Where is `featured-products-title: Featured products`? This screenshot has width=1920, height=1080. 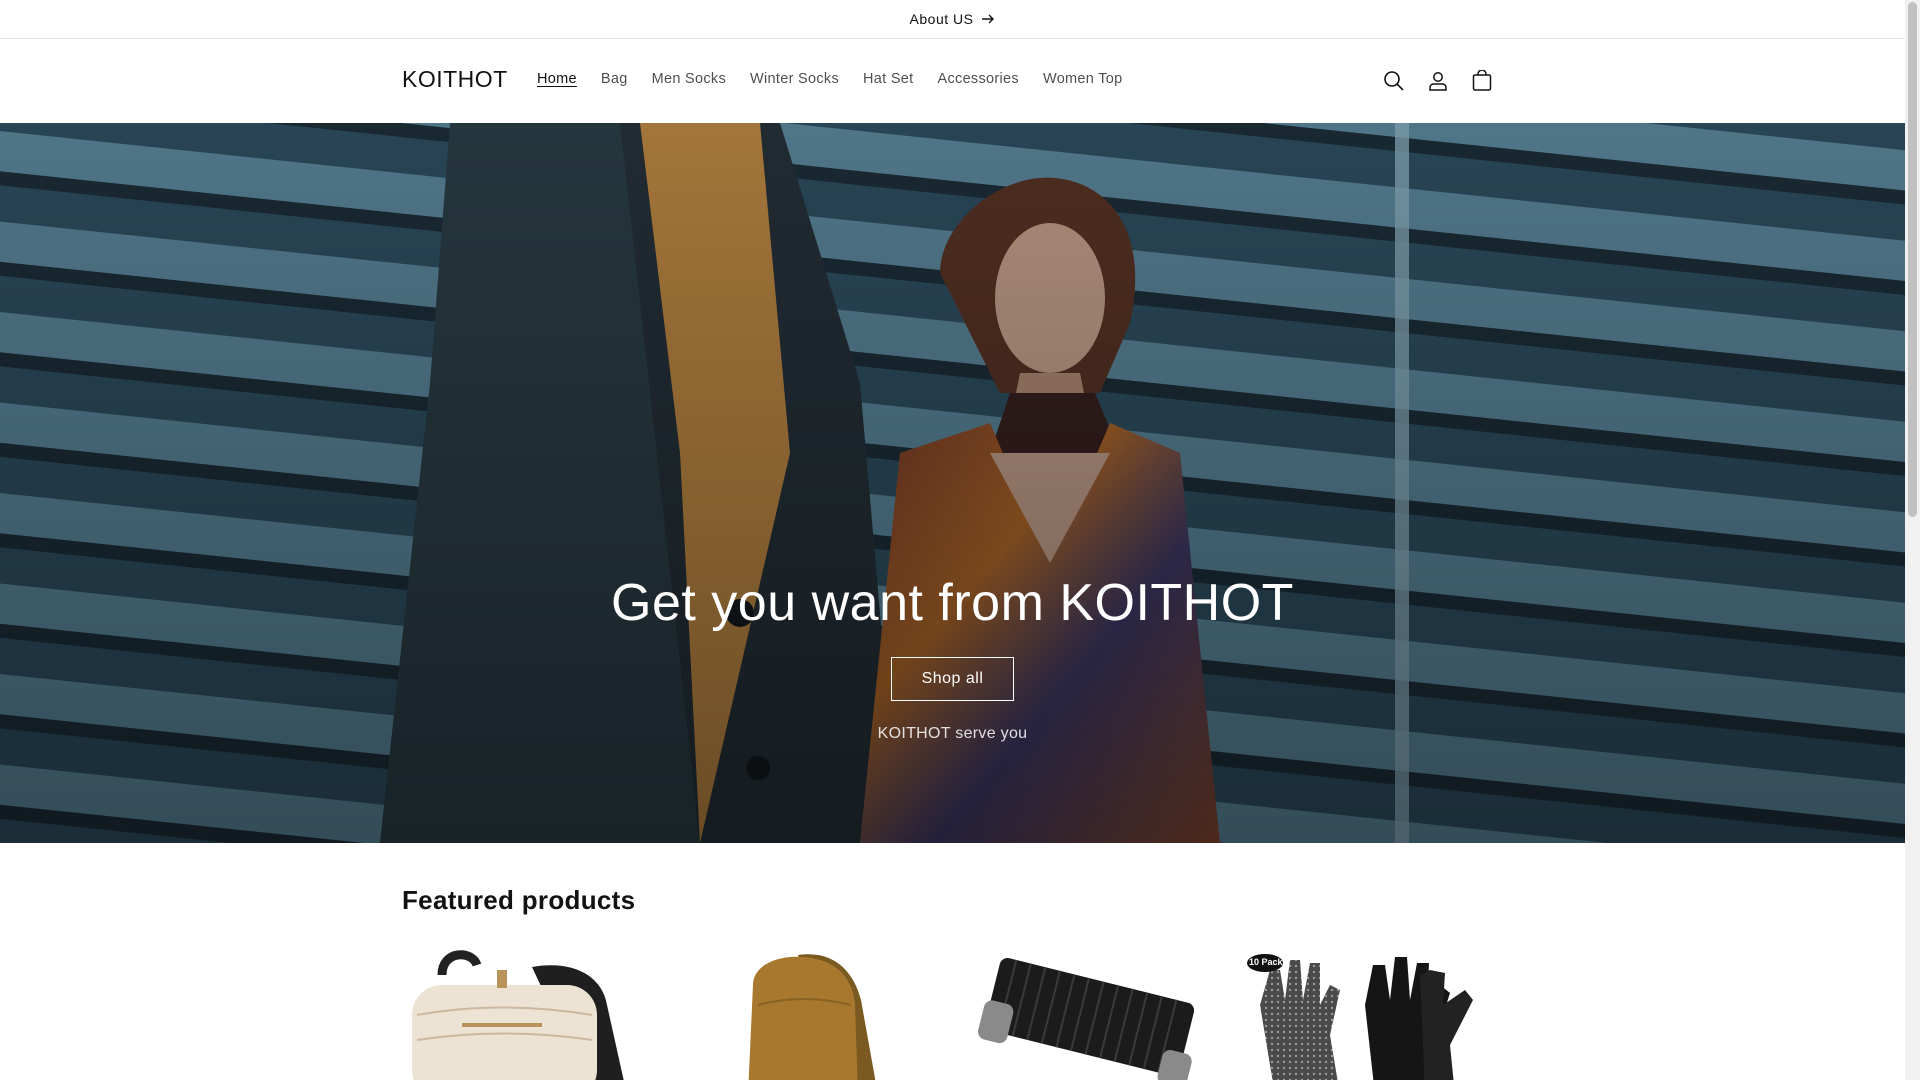
featured-products-title: Featured products is located at coordinates (519, 900).